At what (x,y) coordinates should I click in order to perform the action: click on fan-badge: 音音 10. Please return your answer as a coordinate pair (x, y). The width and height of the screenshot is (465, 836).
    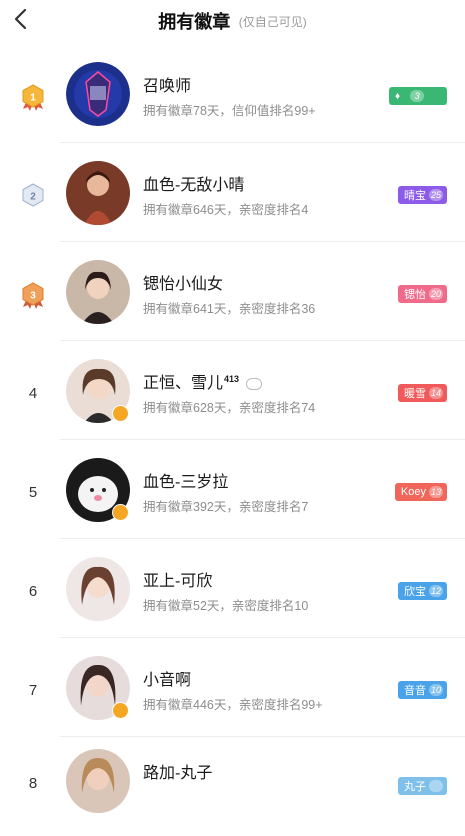
    Looking at the image, I should click on (422, 690).